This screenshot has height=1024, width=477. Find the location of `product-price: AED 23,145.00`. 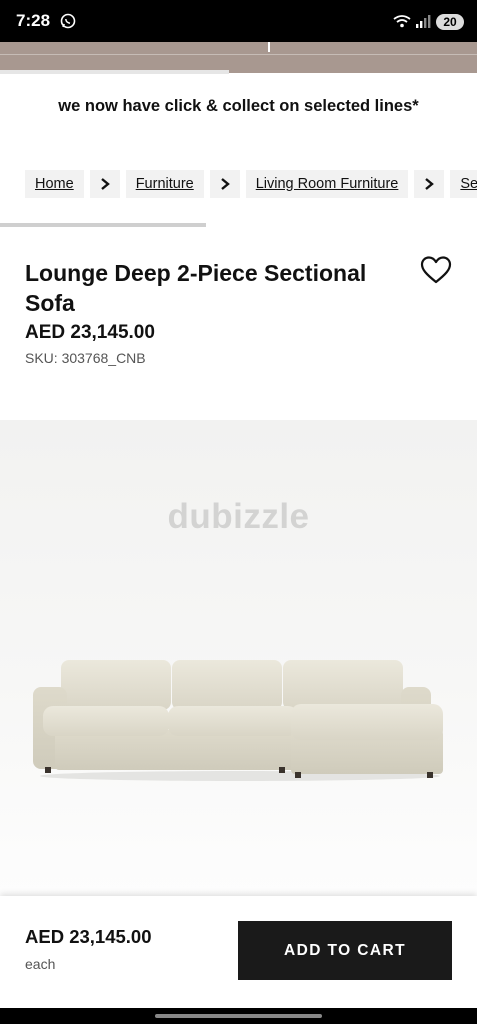

product-price: AED 23,145.00 is located at coordinates (90, 332).